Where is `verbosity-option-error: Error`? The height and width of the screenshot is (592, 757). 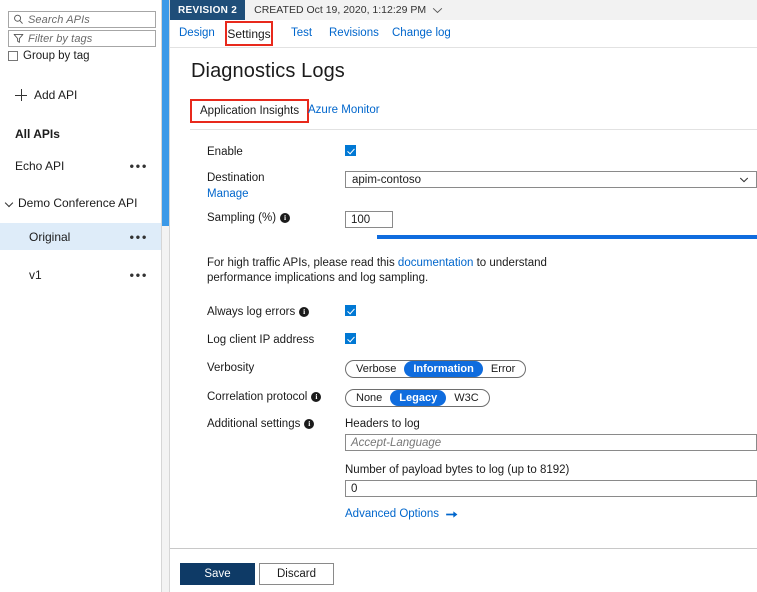 verbosity-option-error: Error is located at coordinates (503, 369).